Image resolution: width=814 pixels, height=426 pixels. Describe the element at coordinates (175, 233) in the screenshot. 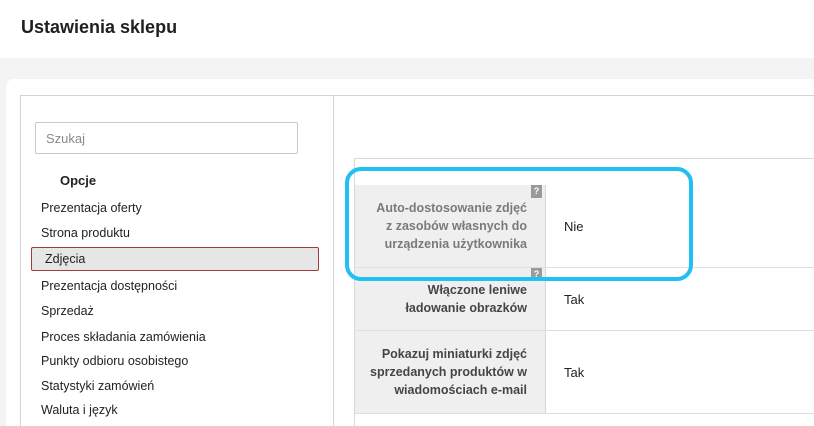

I see `sidebar-item-strona-produktu: Strona produktu` at that location.